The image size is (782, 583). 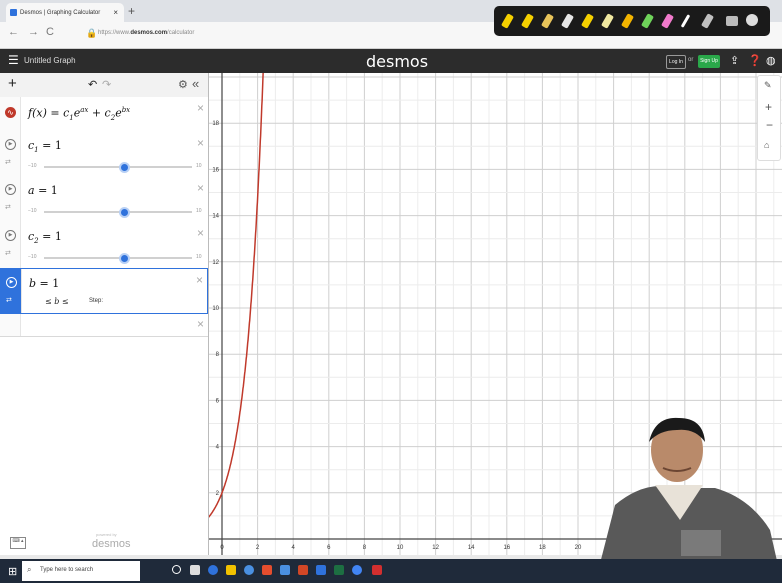 What do you see at coordinates (10, 245) in the screenshot?
I see `expression-gutter` at bounding box center [10, 245].